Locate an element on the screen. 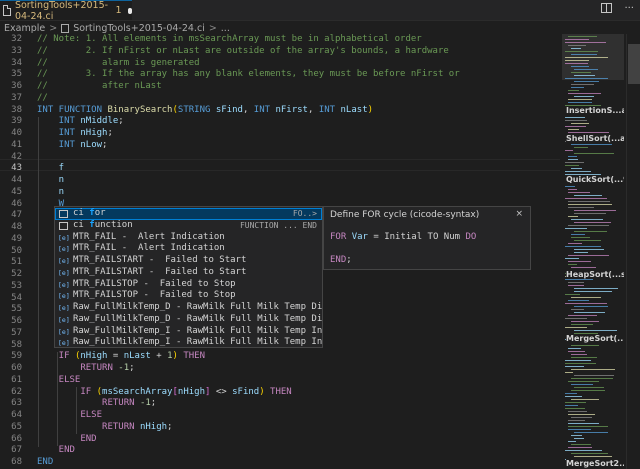 The image size is (640, 469). code-token: STRING is located at coordinates (196, 109).